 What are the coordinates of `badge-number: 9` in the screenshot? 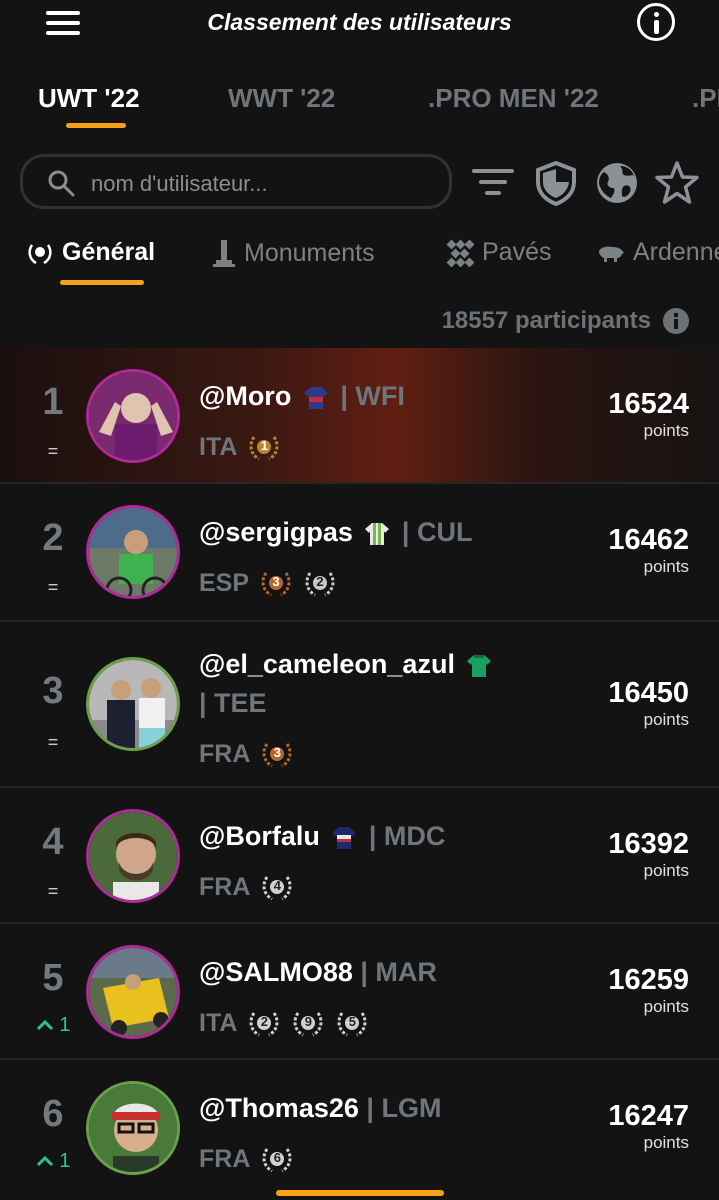 It's located at (308, 1021).